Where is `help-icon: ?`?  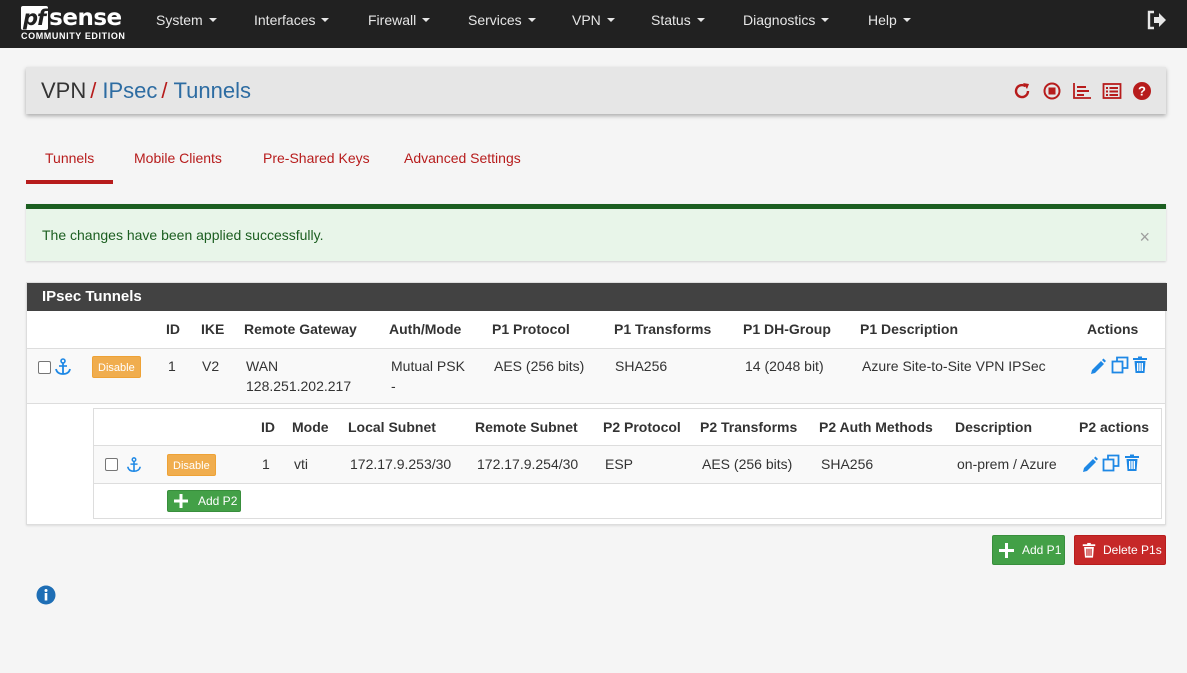
help-icon: ? is located at coordinates (1142, 91).